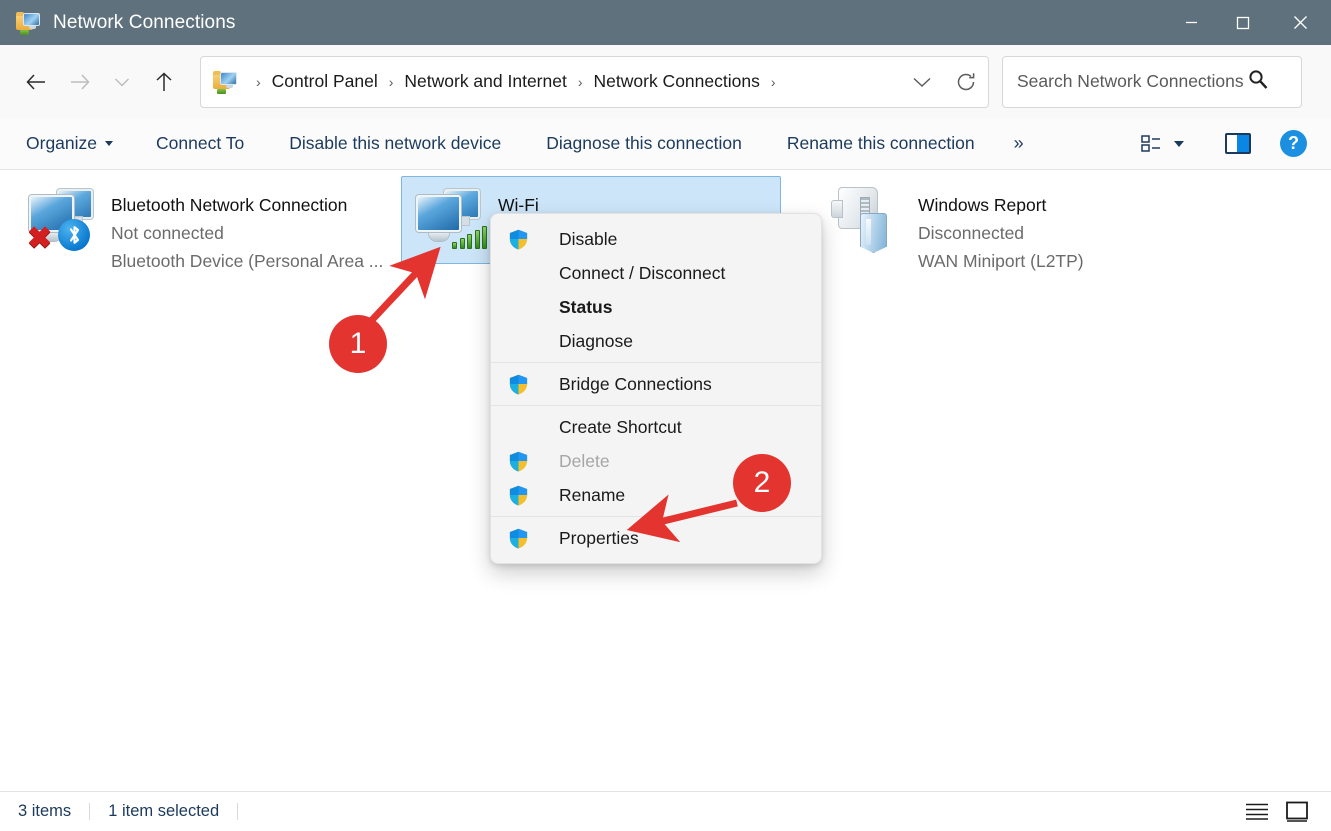  What do you see at coordinates (144, 22) in the screenshot?
I see `window-title: Network Connections` at bounding box center [144, 22].